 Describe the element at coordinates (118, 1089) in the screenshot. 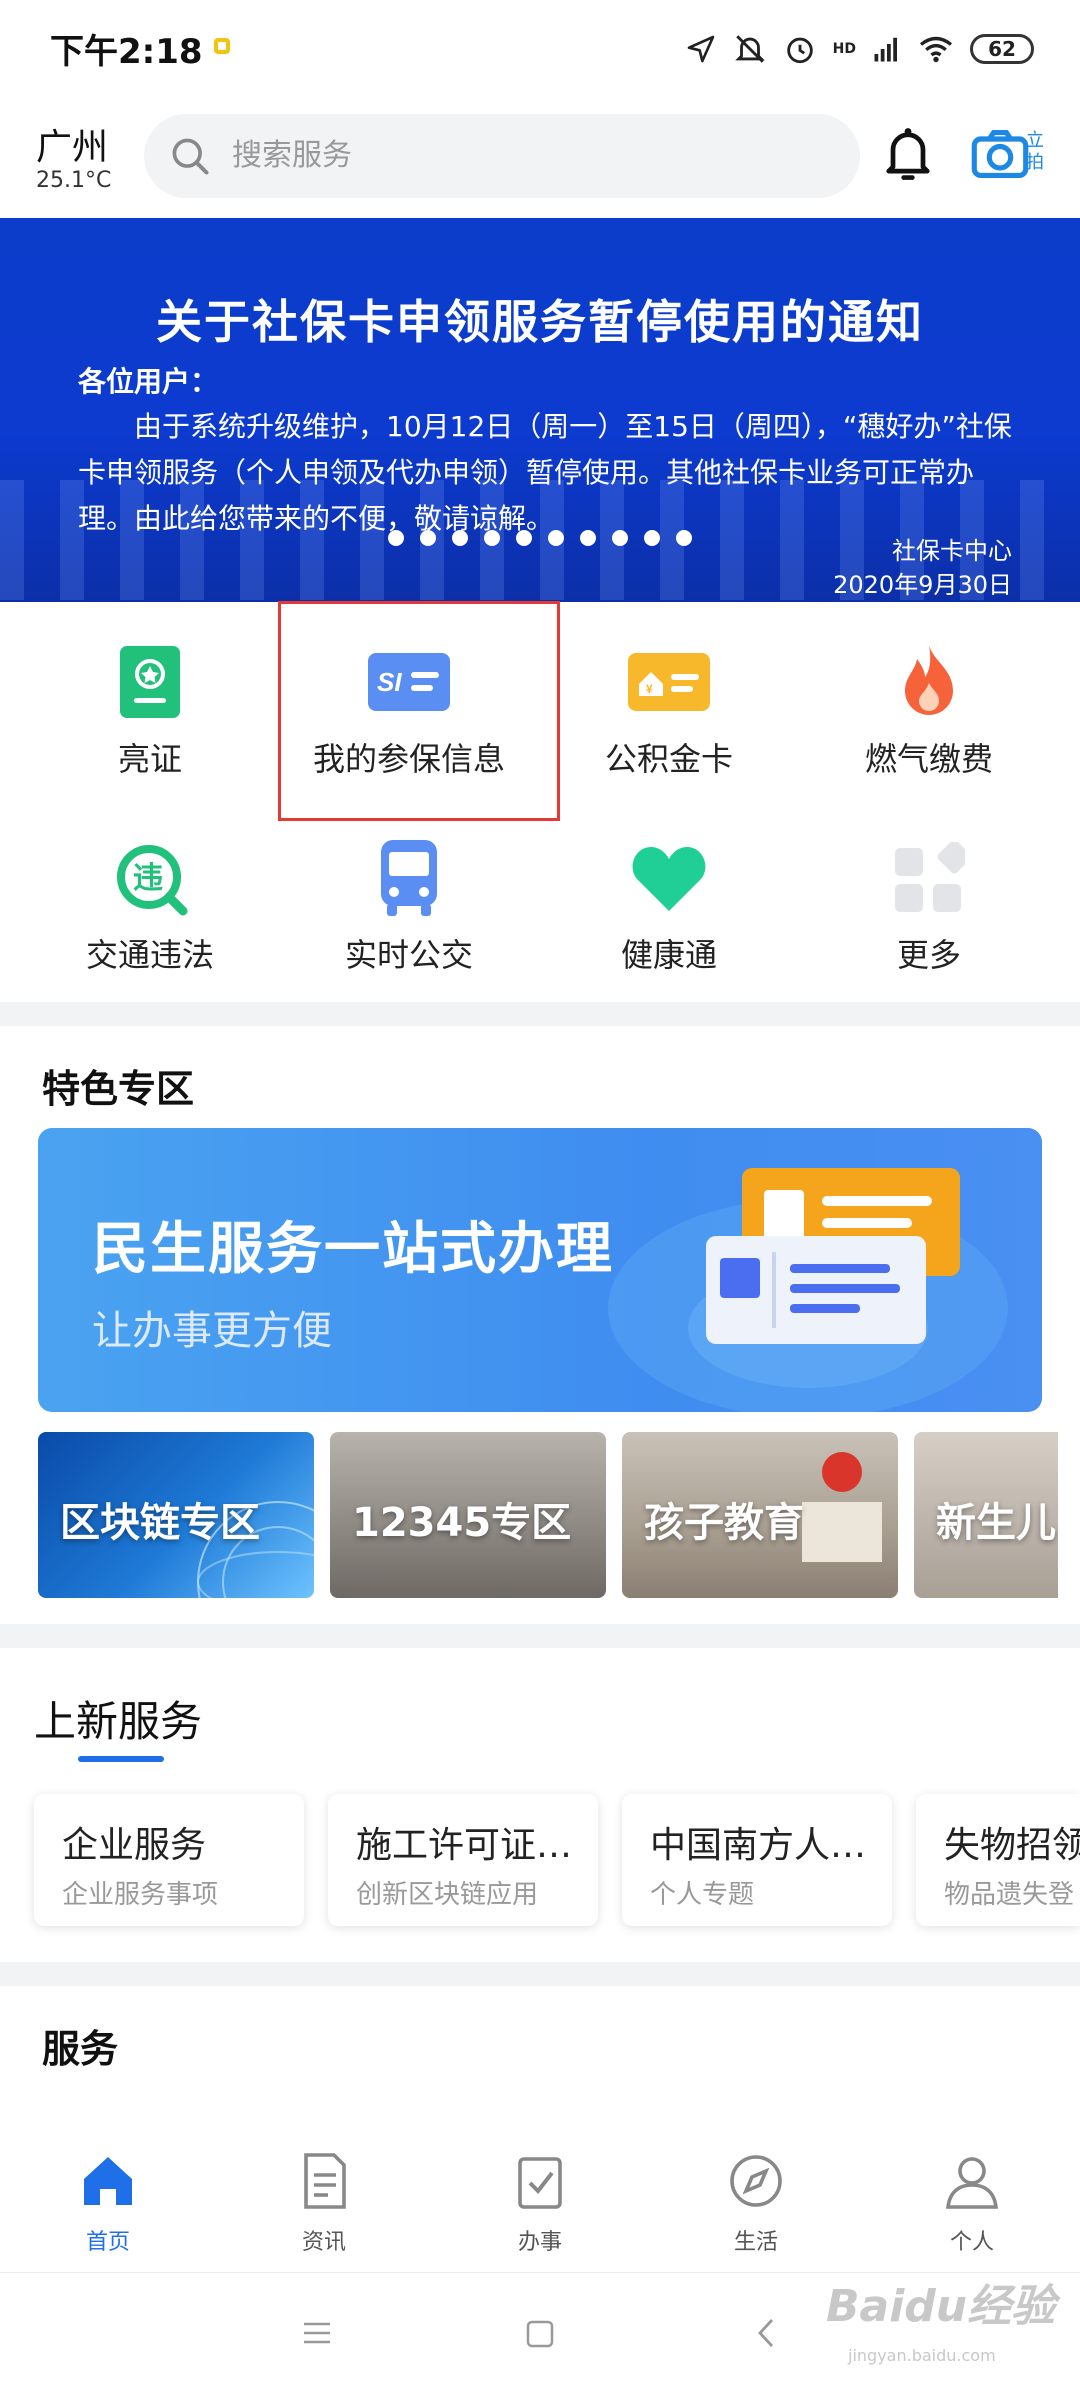

I see `featured-section-title: 特色专区` at that location.